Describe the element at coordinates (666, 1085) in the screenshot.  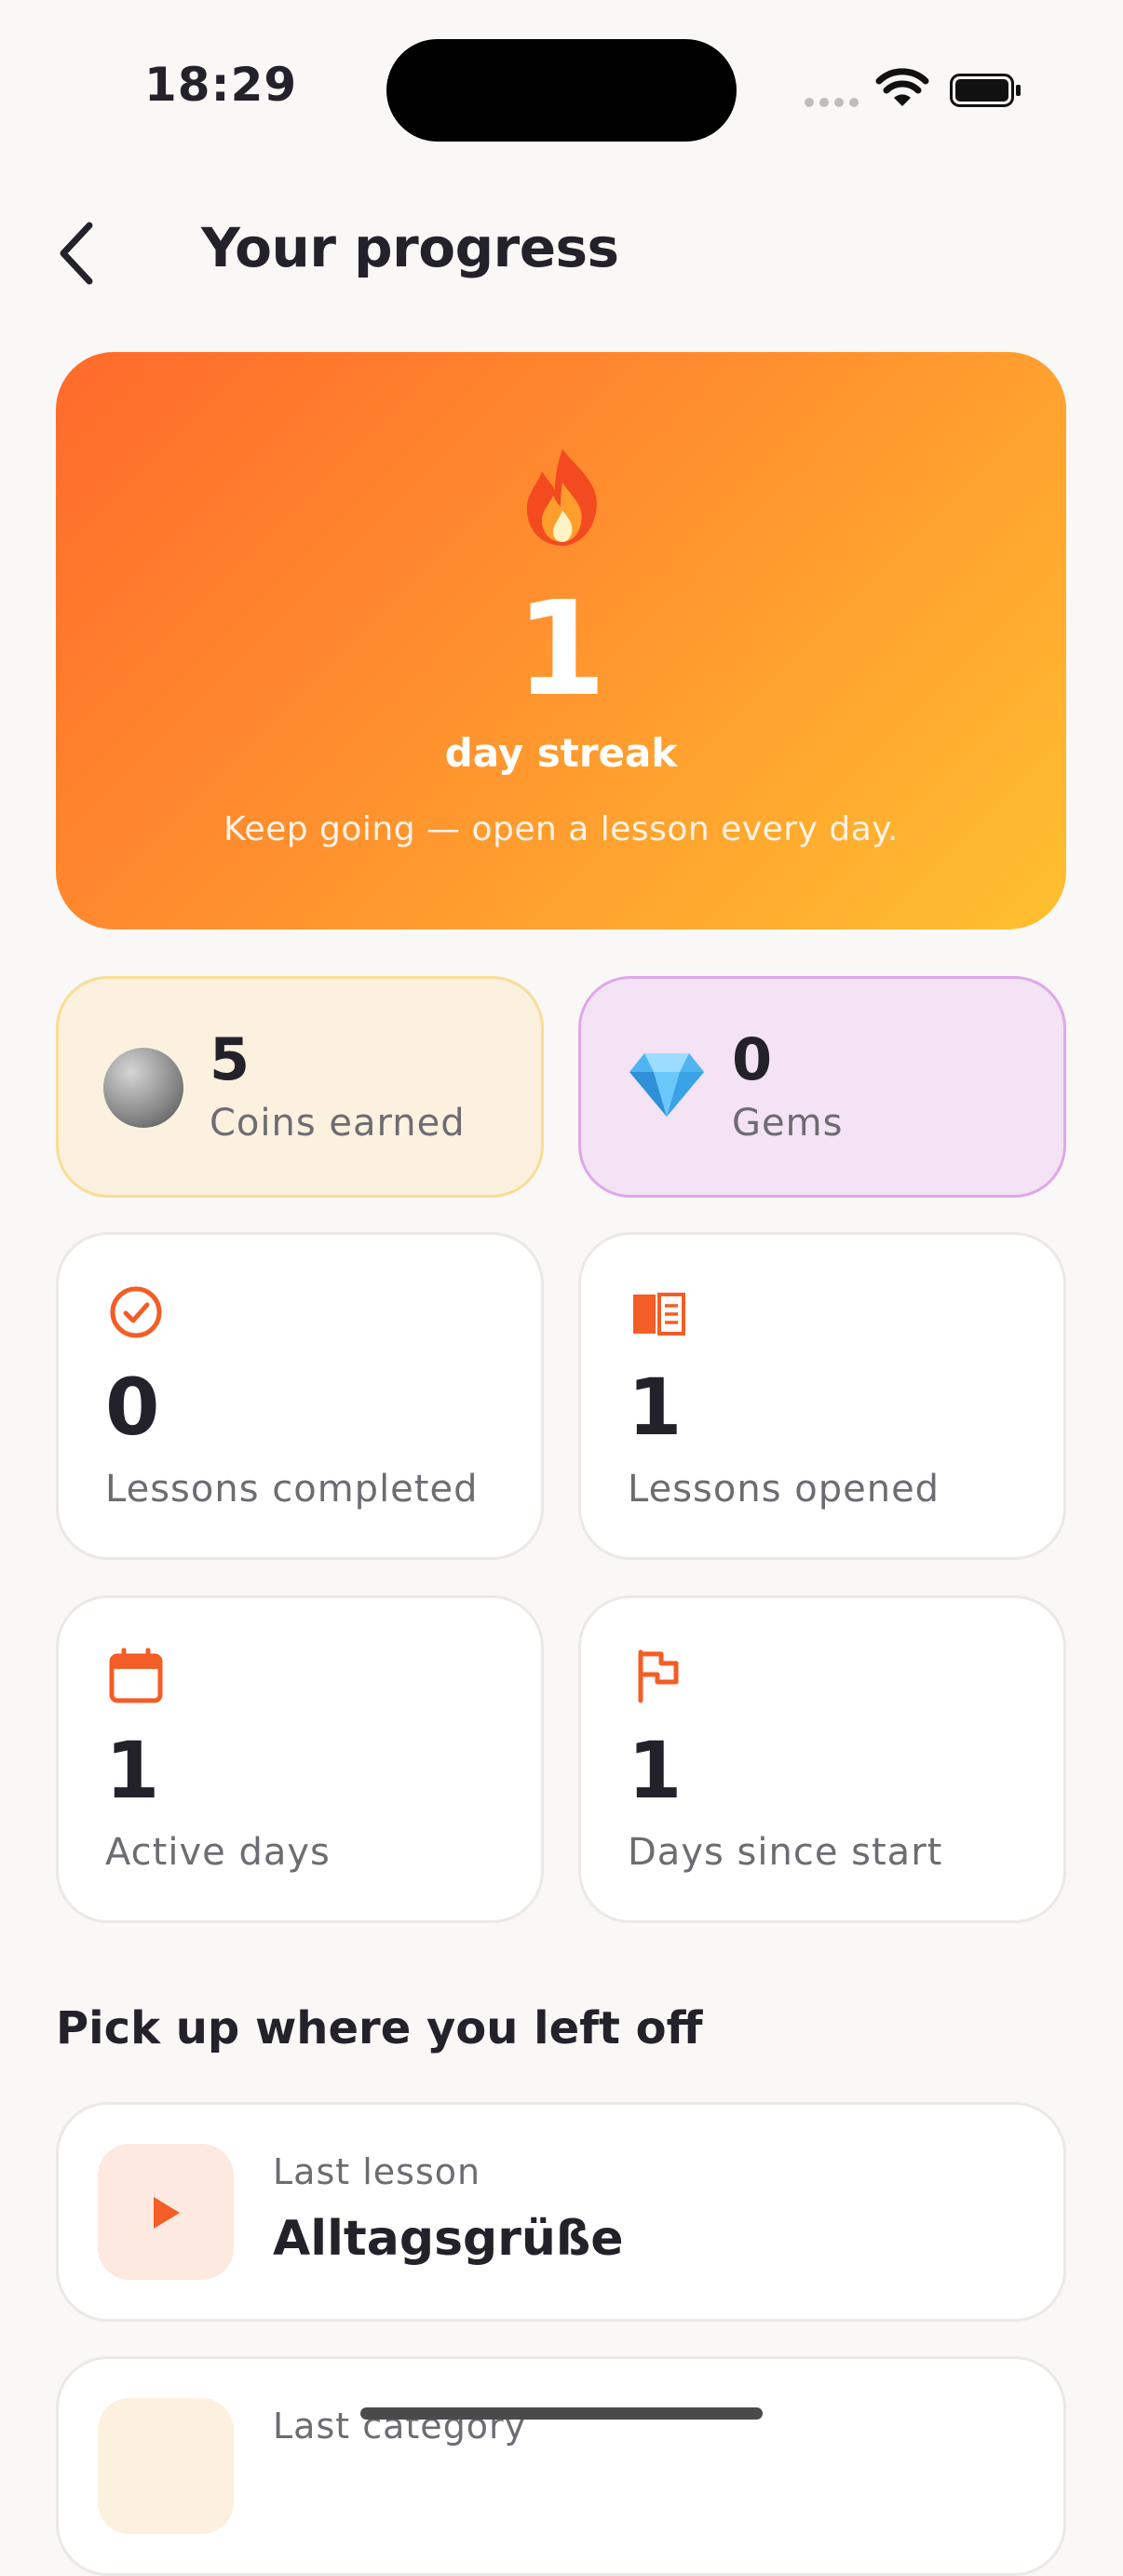
I see `gem-icon` at that location.